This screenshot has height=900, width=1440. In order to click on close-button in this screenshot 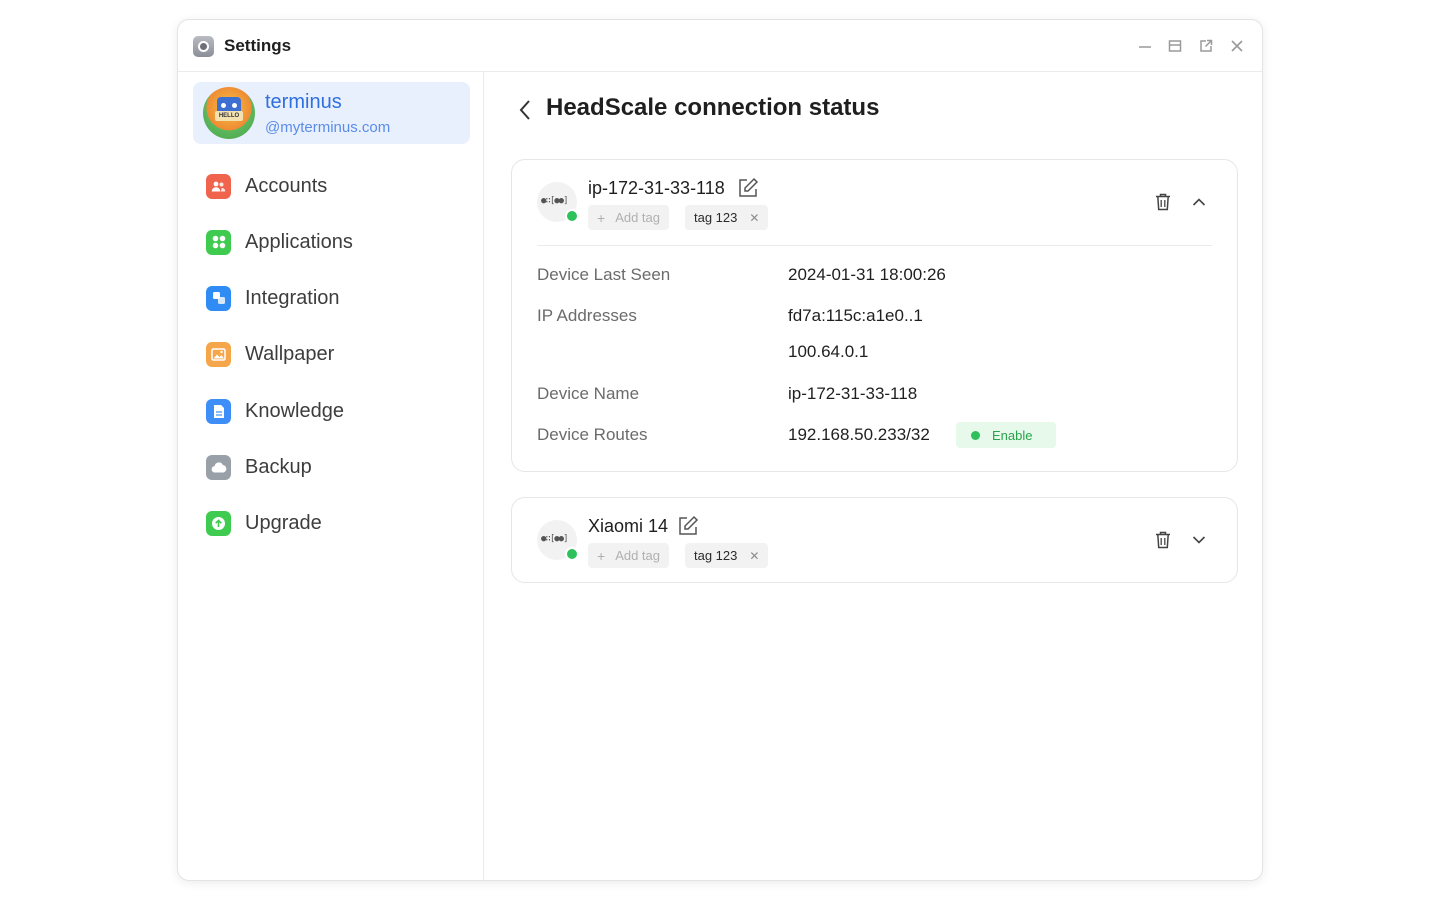, I will do `click(1237, 46)`.